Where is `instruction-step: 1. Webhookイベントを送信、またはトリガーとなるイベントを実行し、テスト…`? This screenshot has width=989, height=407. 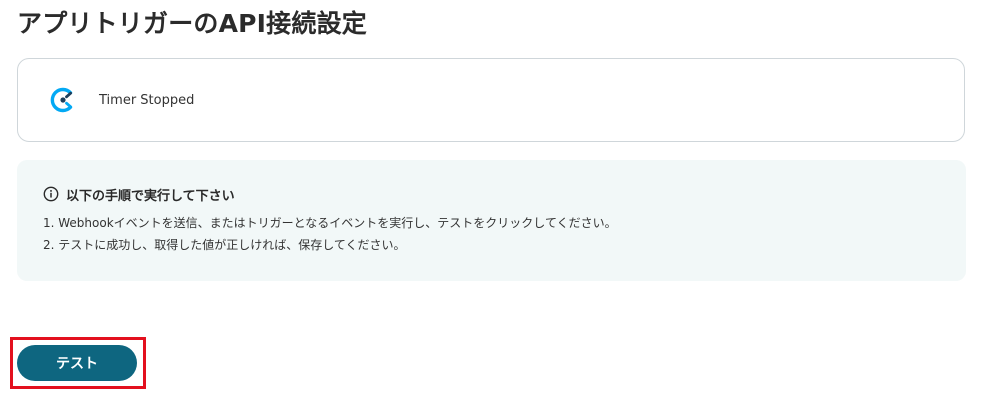 instruction-step: 1. Webhookイベントを送信、またはトリガーとなるイベントを実行し、テスト… is located at coordinates (330, 223).